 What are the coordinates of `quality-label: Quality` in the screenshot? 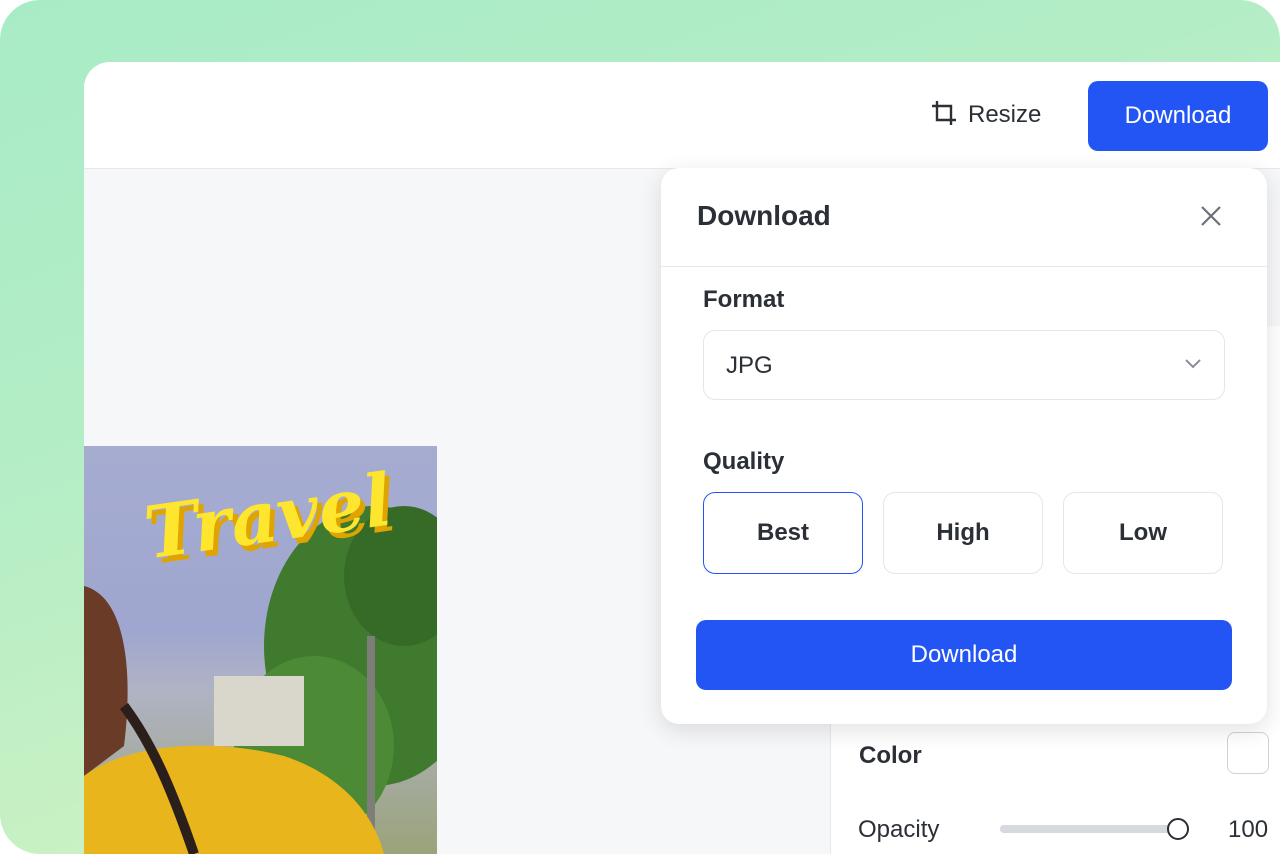 It's located at (744, 461).